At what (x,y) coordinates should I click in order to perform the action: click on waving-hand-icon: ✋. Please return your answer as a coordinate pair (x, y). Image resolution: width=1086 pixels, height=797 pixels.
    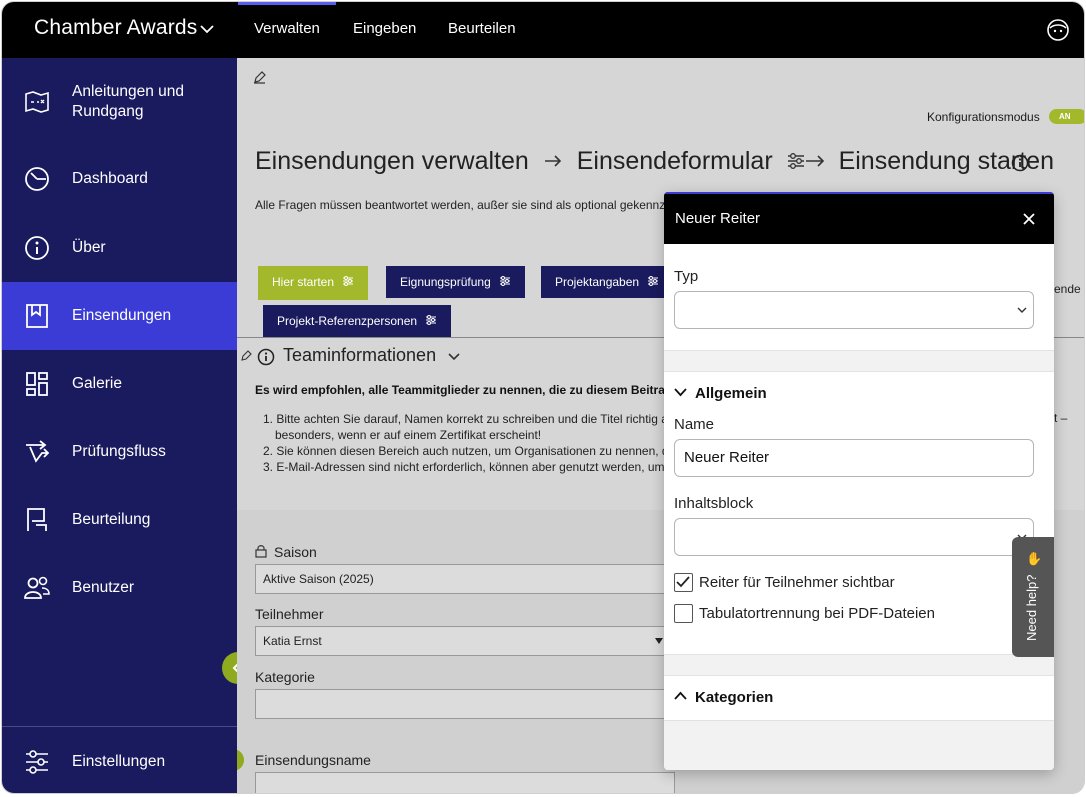
    Looking at the image, I should click on (1034, 558).